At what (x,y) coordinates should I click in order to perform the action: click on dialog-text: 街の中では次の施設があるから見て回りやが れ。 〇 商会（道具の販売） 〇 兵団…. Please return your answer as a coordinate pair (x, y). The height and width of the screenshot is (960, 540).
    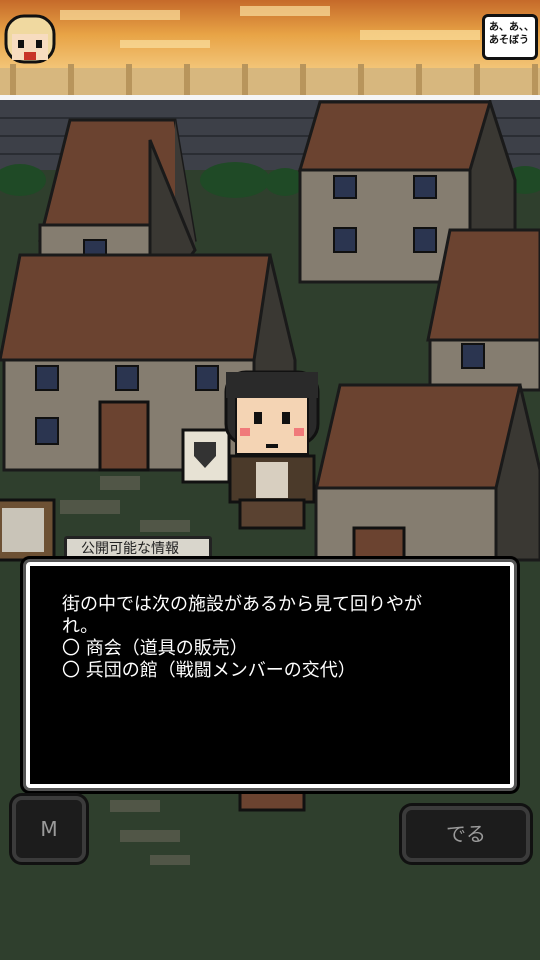
    Looking at the image, I should click on (274, 638).